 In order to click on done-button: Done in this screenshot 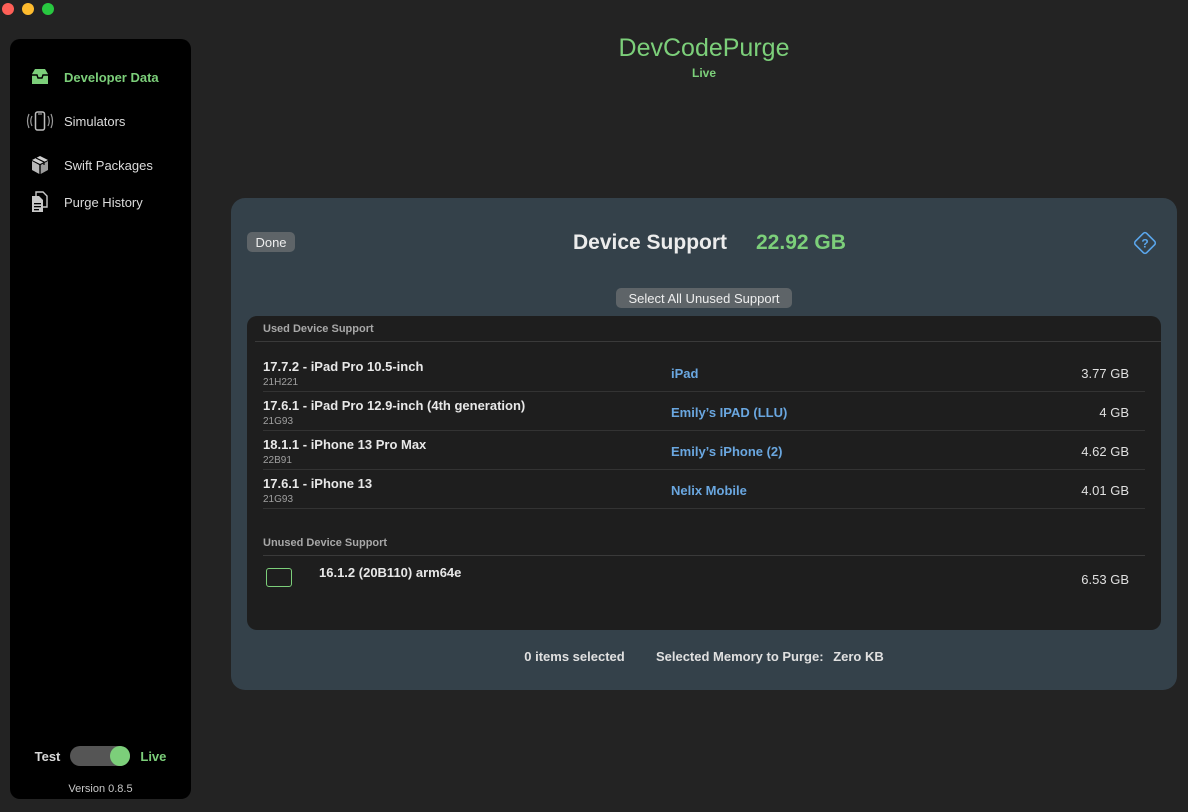, I will do `click(271, 242)`.